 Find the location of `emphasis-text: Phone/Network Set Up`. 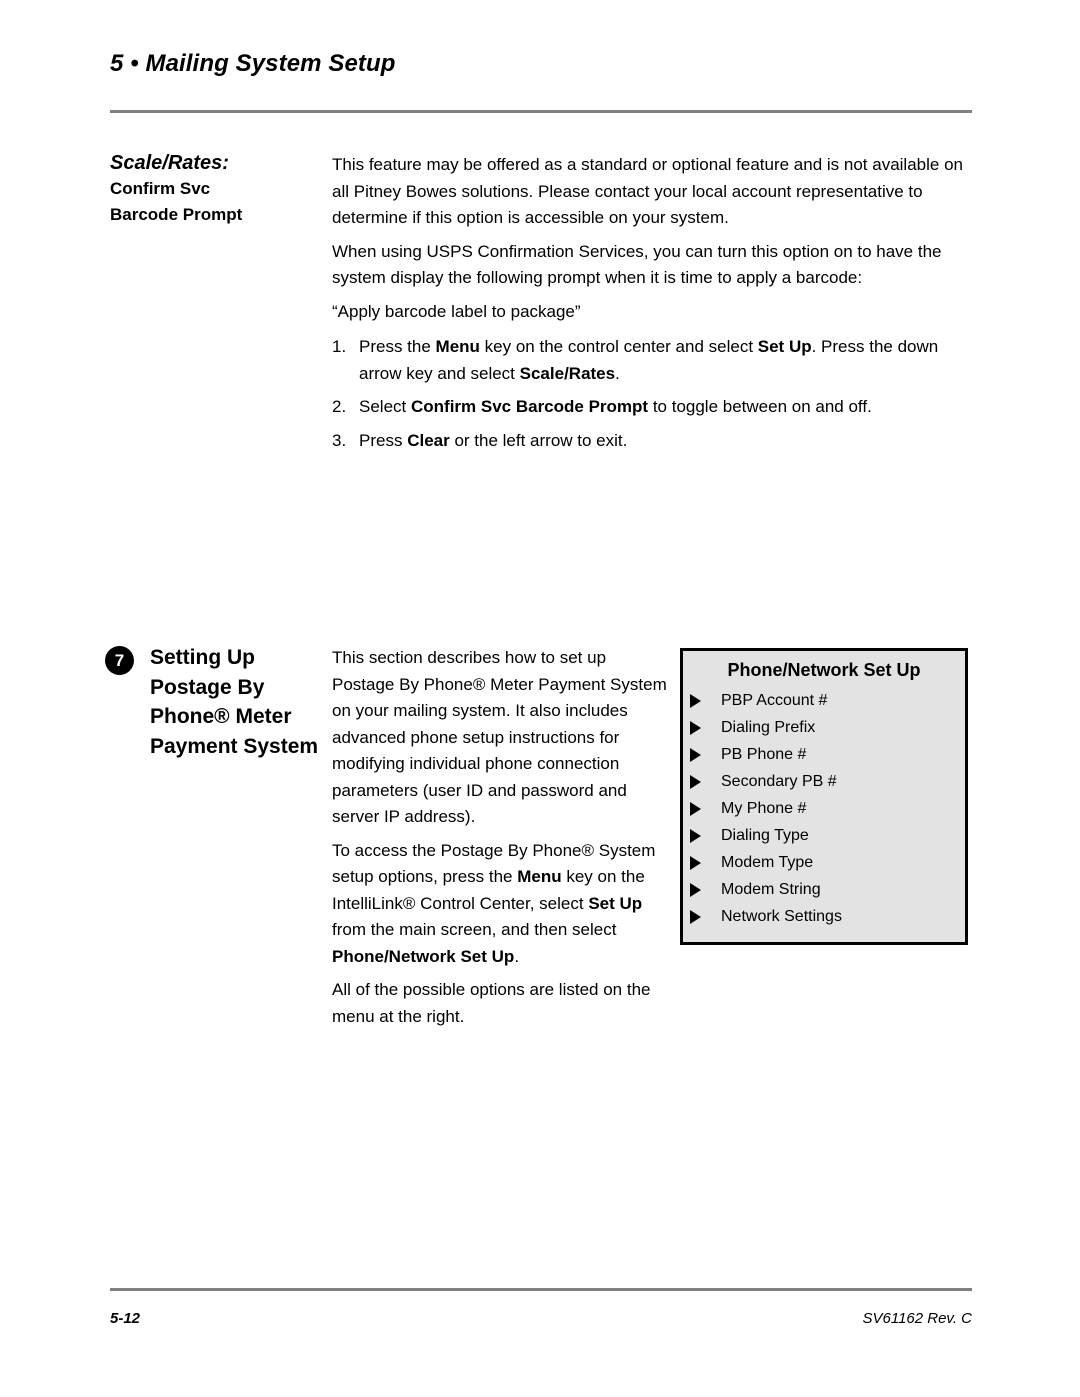

emphasis-text: Phone/Network Set Up is located at coordinates (423, 956).